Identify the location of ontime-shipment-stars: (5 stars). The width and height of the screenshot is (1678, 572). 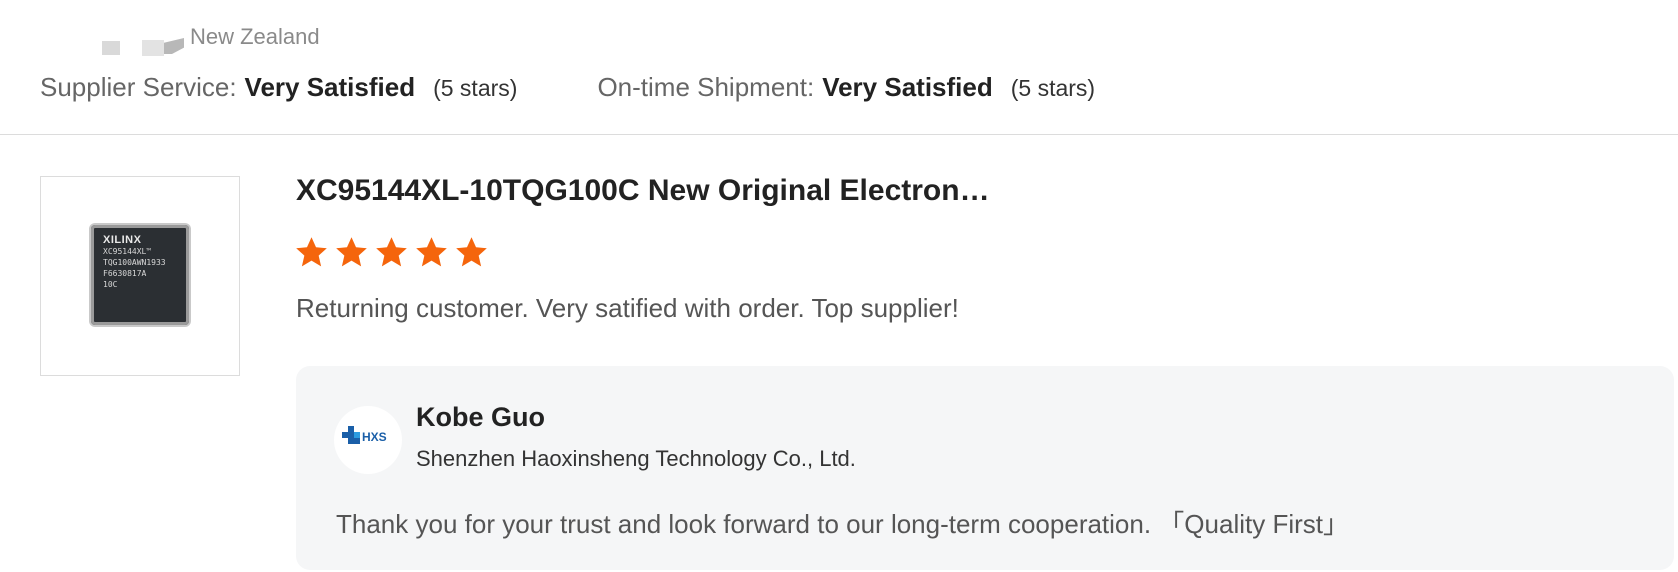
(1053, 88).